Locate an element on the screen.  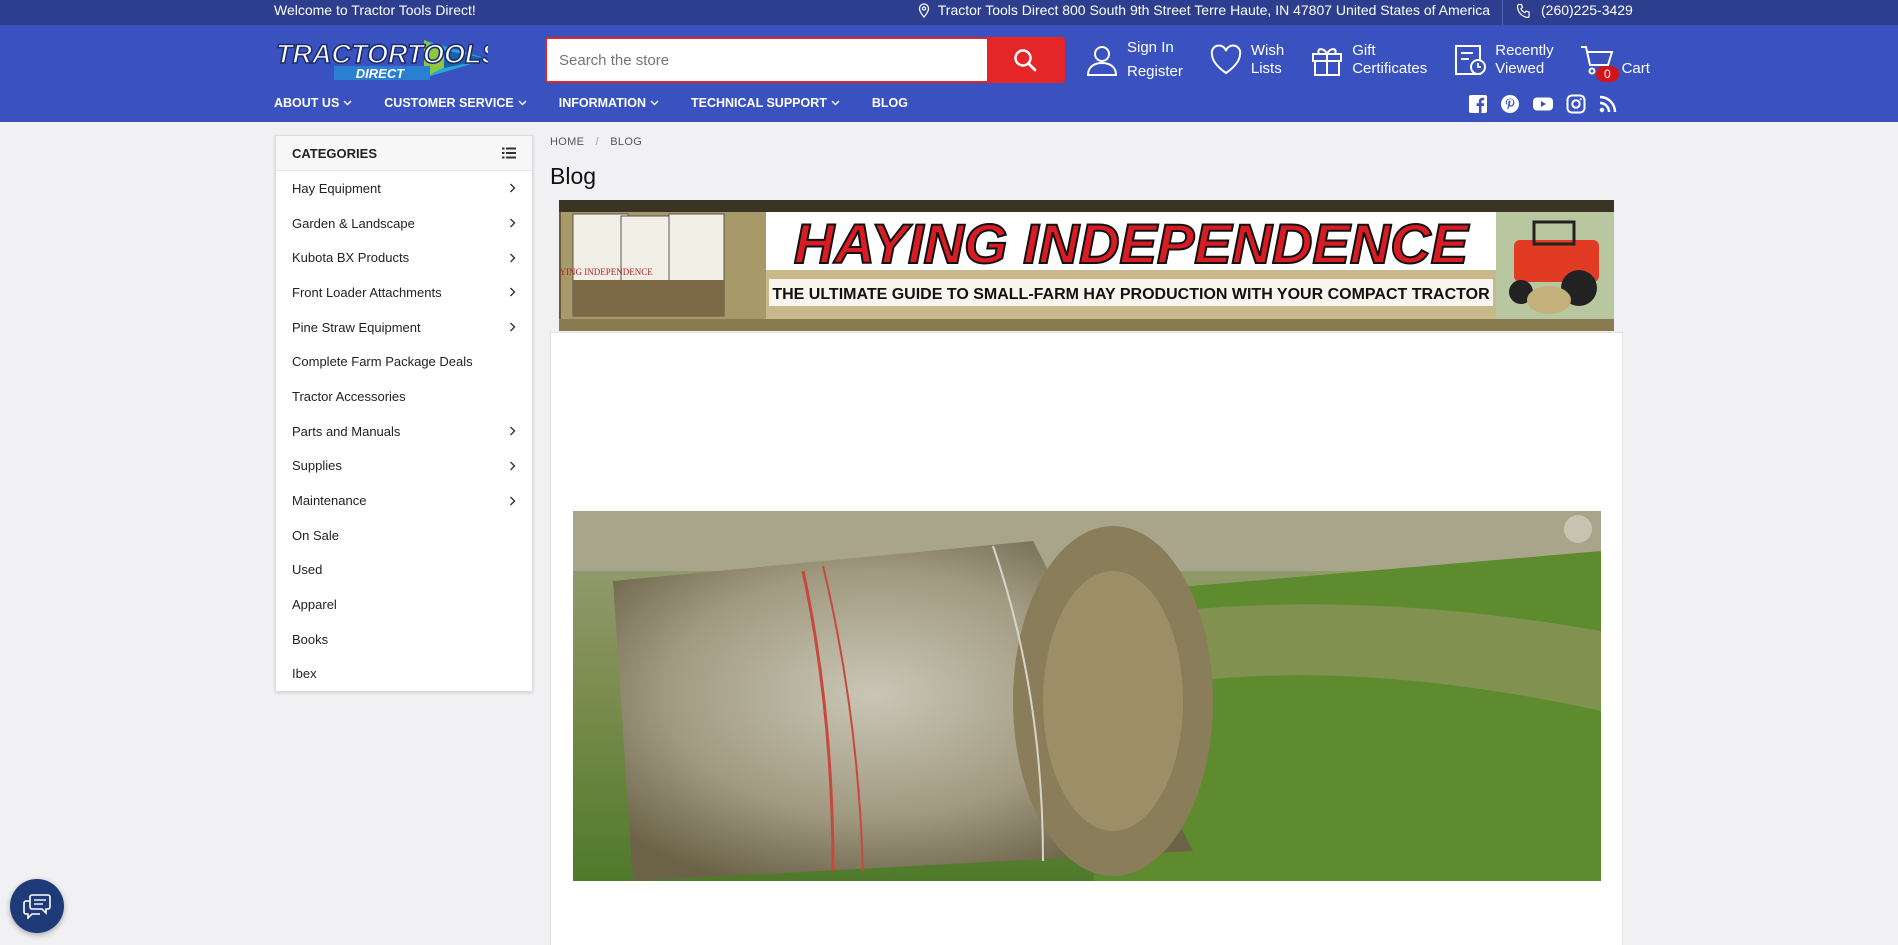
nav-label: CUSTOMER SERVICE is located at coordinates (449, 103).